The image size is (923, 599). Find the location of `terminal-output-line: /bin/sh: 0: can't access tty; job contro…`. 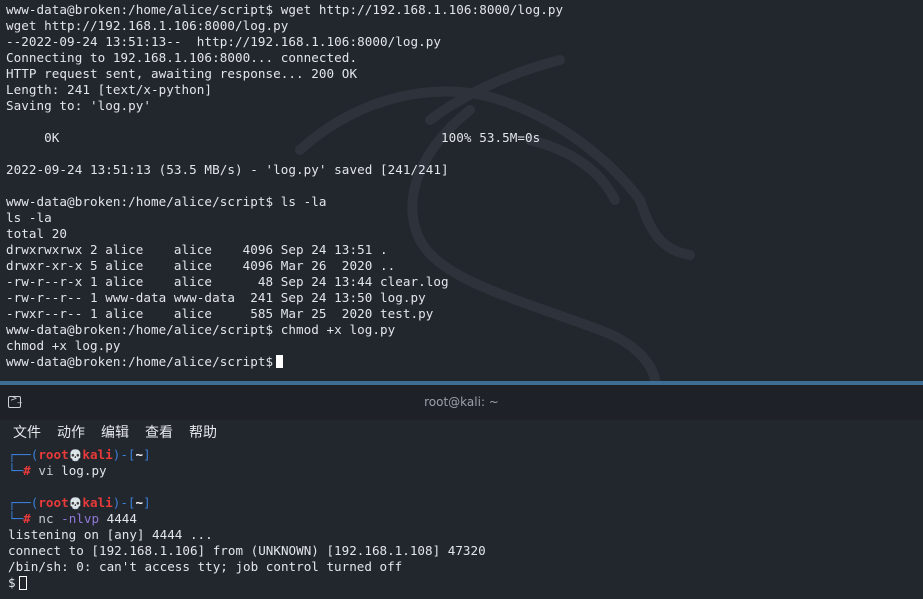

terminal-output-line: /bin/sh: 0: can't access tty; job contro… is located at coordinates (205, 566).